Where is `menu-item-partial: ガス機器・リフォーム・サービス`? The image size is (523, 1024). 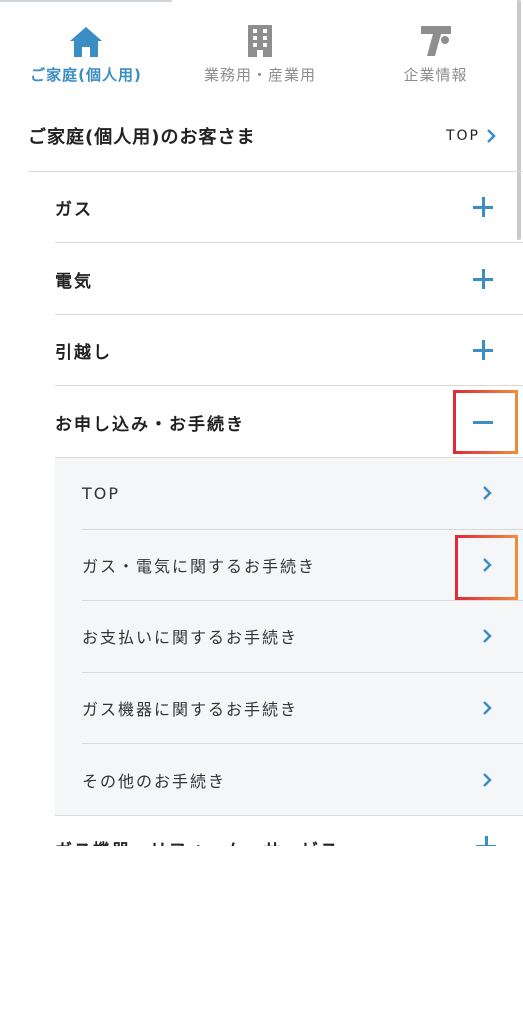 menu-item-partial: ガス機器・リフォーム・サービス is located at coordinates (289, 831).